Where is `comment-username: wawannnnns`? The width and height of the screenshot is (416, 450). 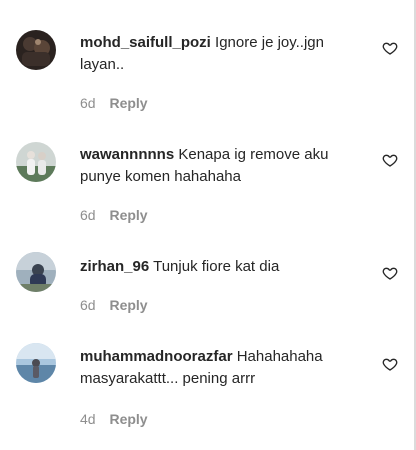
comment-username: wawannnnns is located at coordinates (127, 154).